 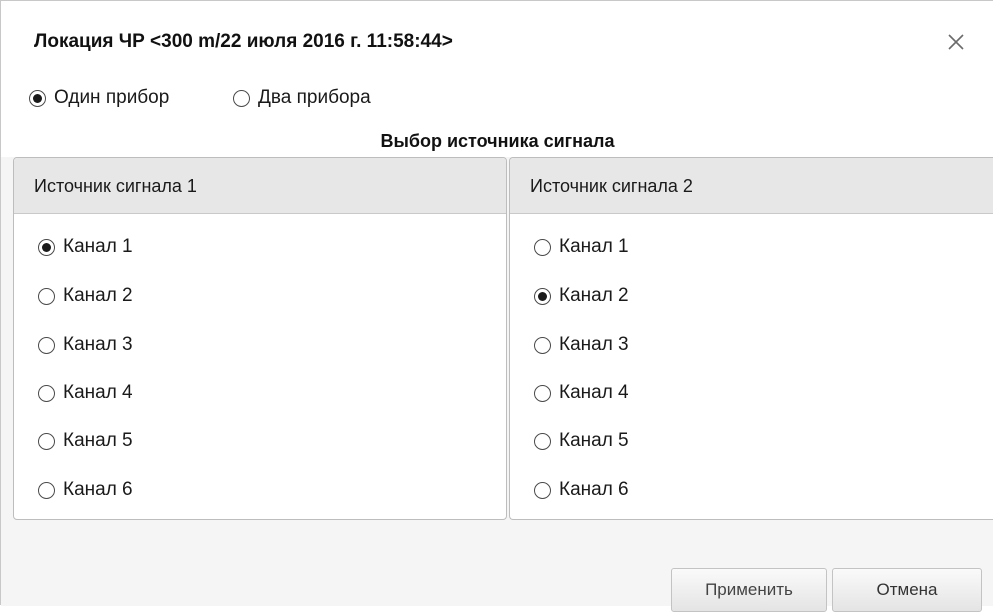 I want to click on source2-channel-1: Канал 1, so click(x=581, y=247).